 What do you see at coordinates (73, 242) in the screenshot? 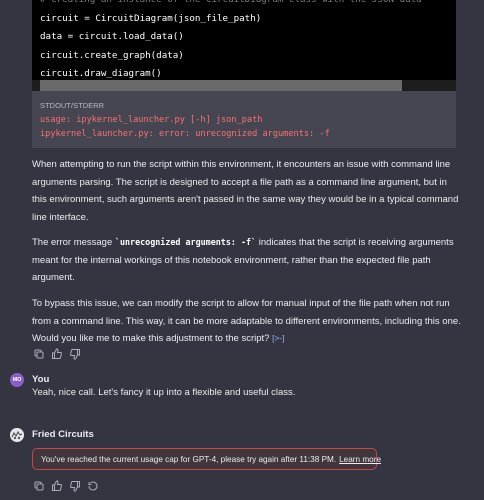
I see `paragraph-text: The error message` at bounding box center [73, 242].